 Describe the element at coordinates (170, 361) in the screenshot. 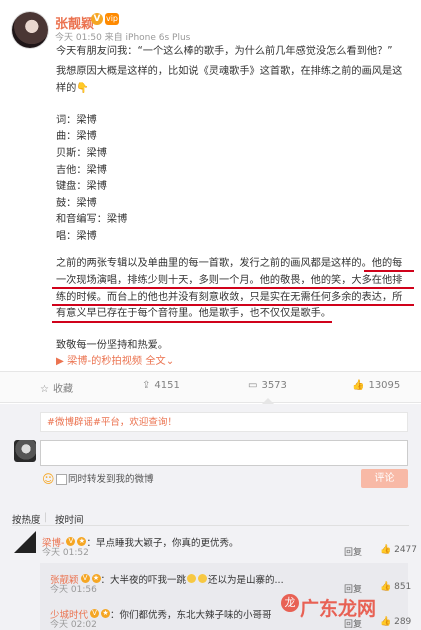

I see `chevron-down-icon: ⌄` at that location.